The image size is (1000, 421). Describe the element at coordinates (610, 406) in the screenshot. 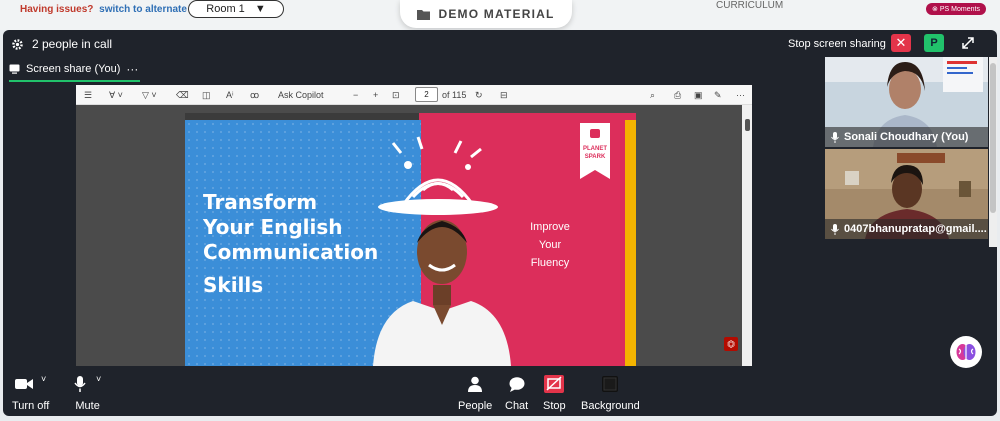

I see `background-label: Background` at that location.